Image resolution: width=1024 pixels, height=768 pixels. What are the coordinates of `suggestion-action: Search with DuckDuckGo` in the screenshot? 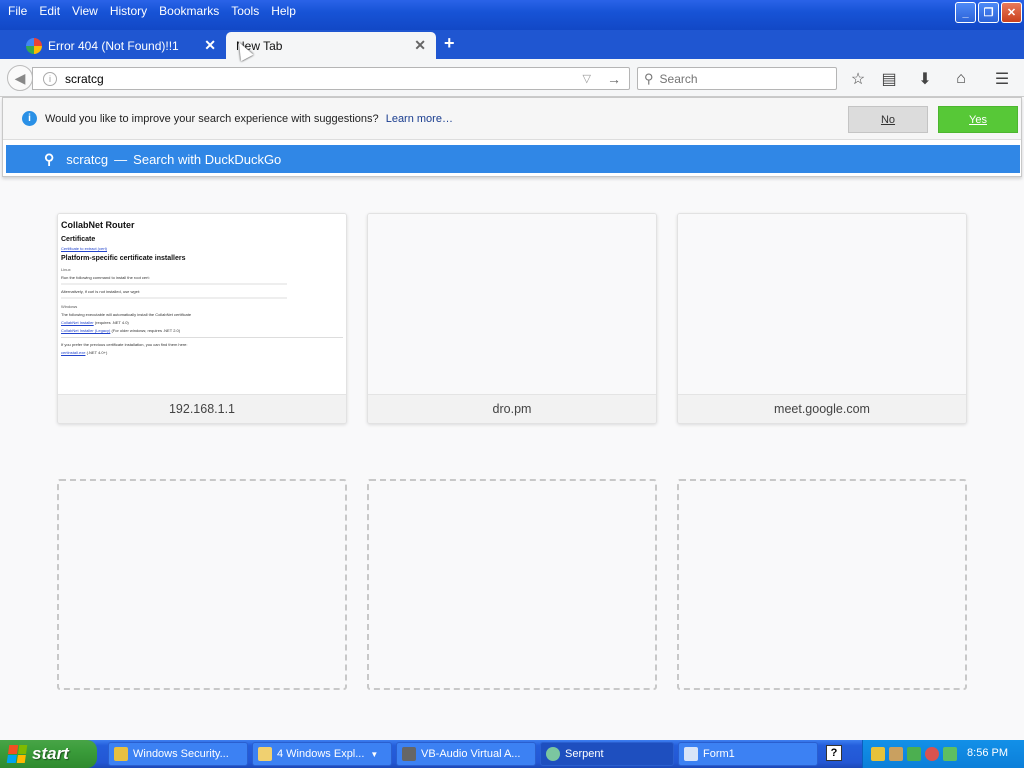 It's located at (207, 159).